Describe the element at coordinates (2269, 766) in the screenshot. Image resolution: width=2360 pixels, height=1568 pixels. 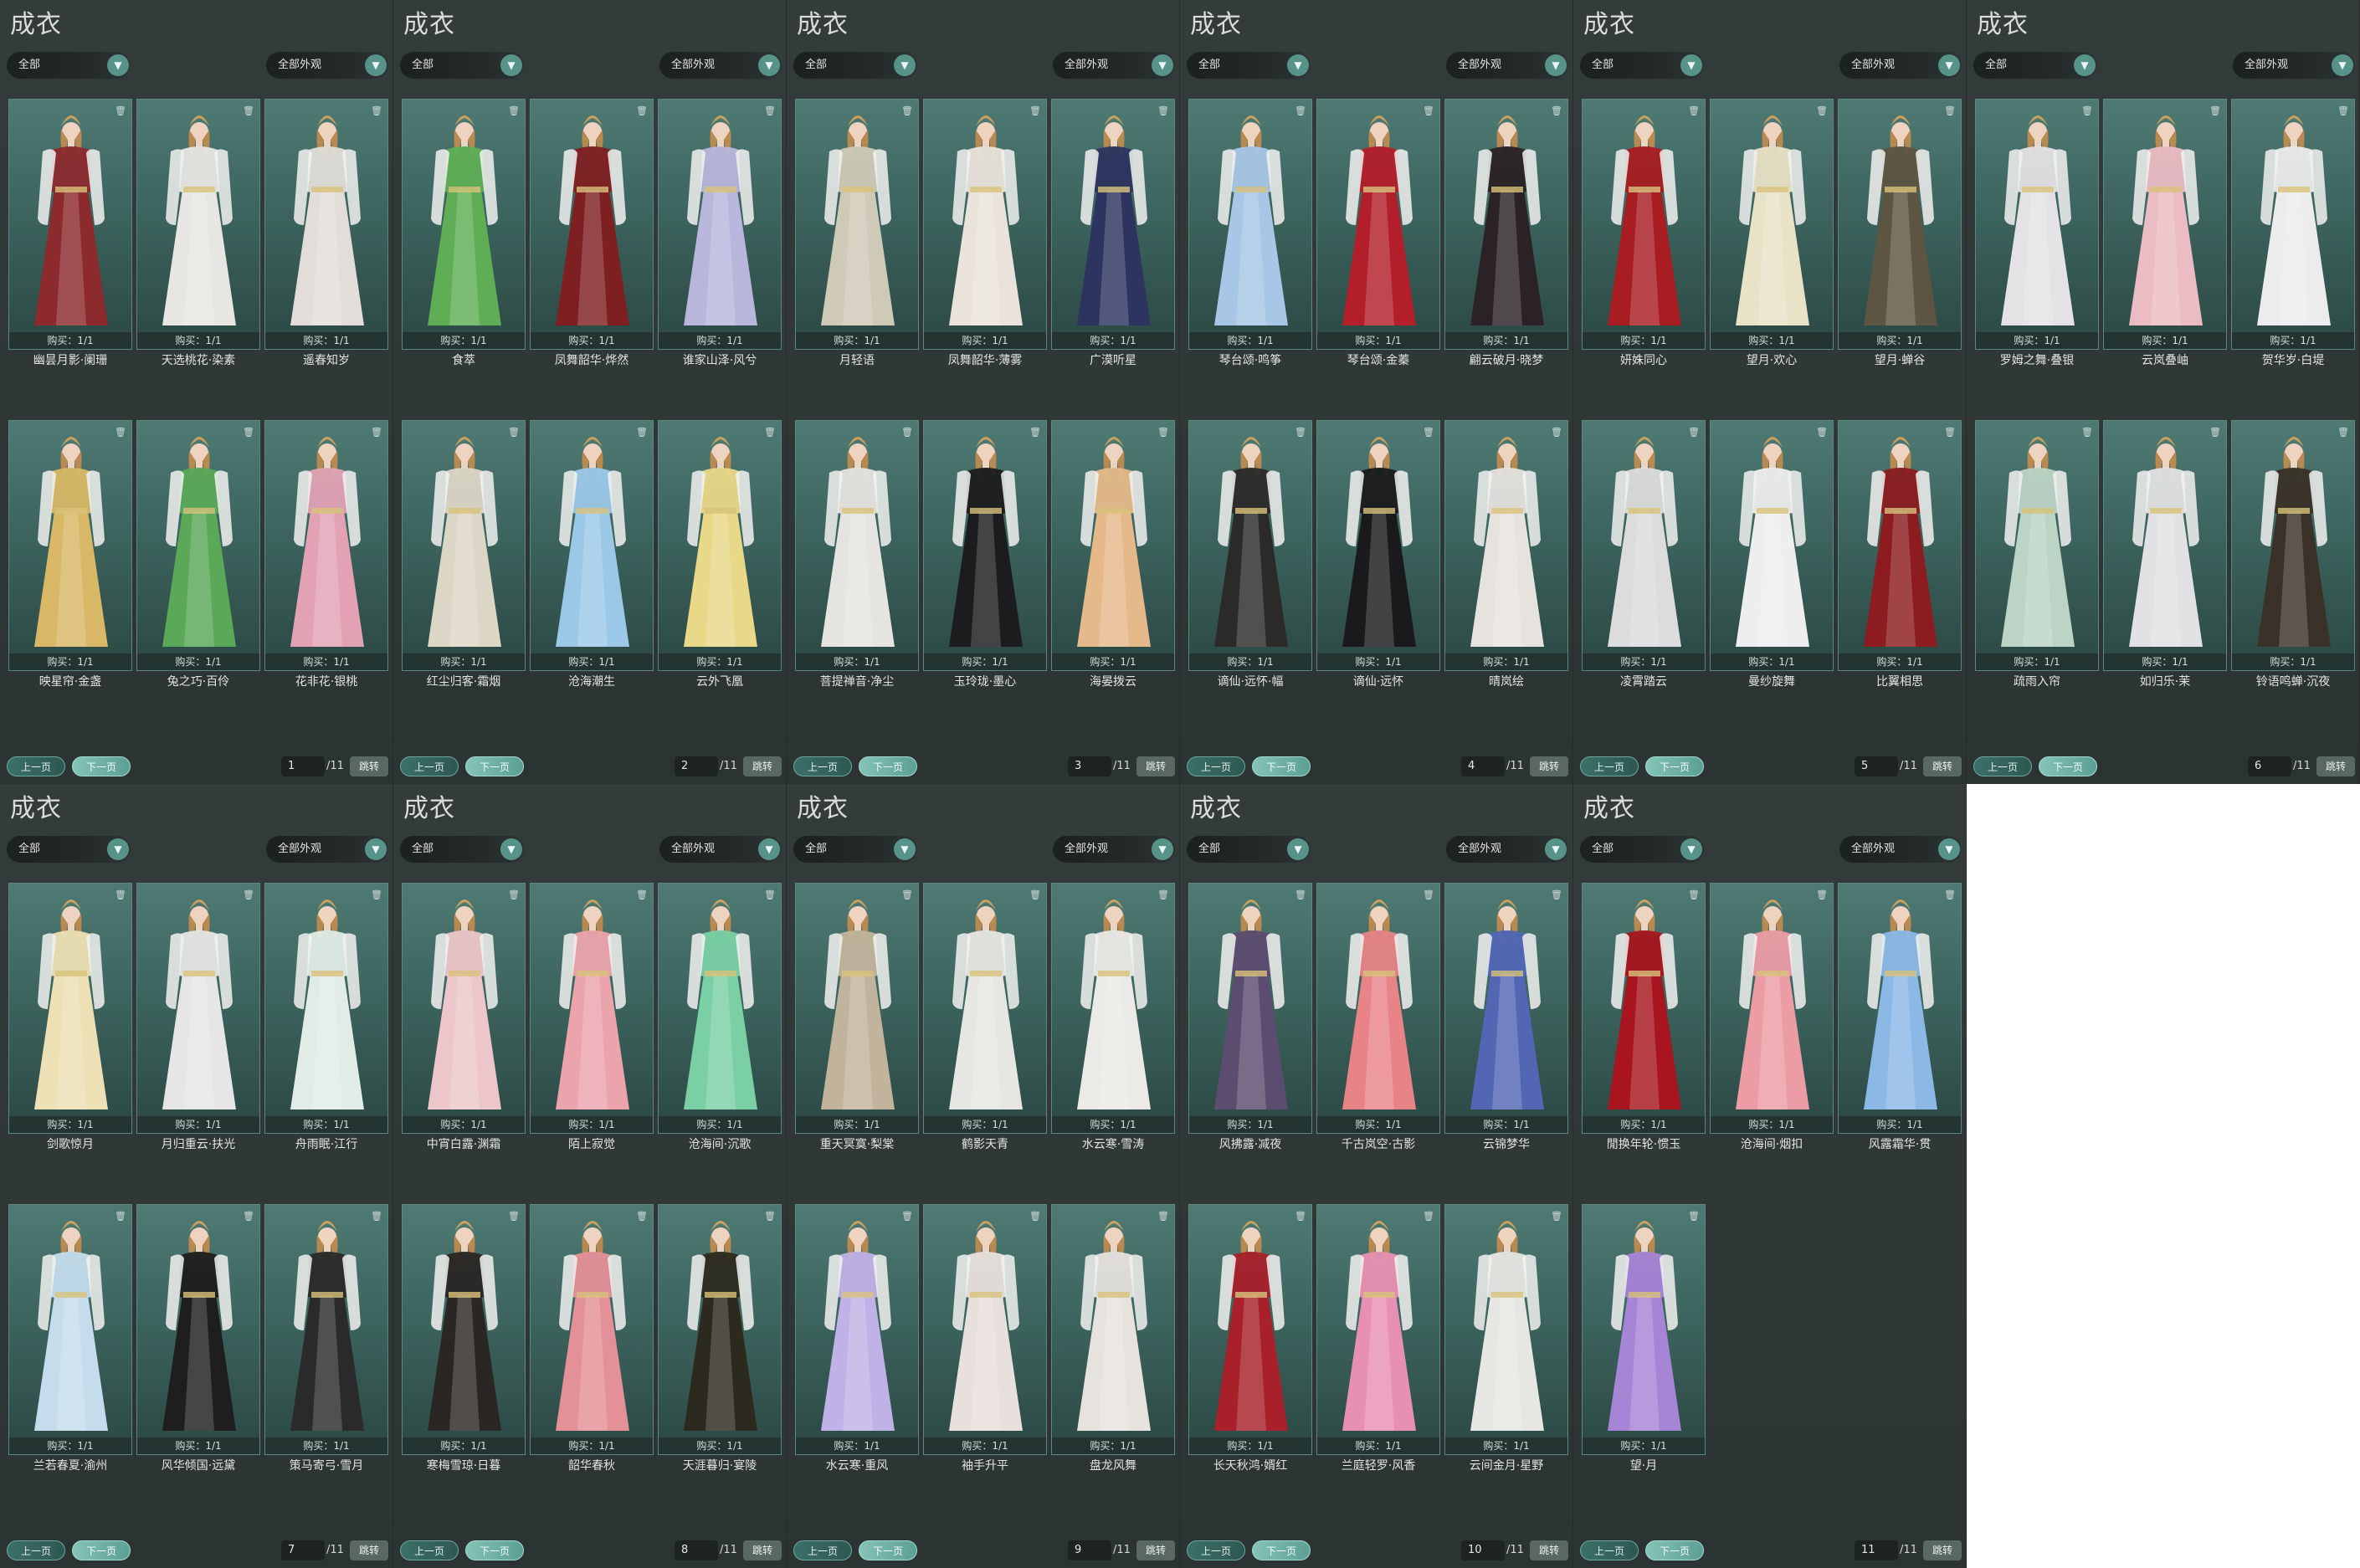
I see `page-number-input: 6` at that location.